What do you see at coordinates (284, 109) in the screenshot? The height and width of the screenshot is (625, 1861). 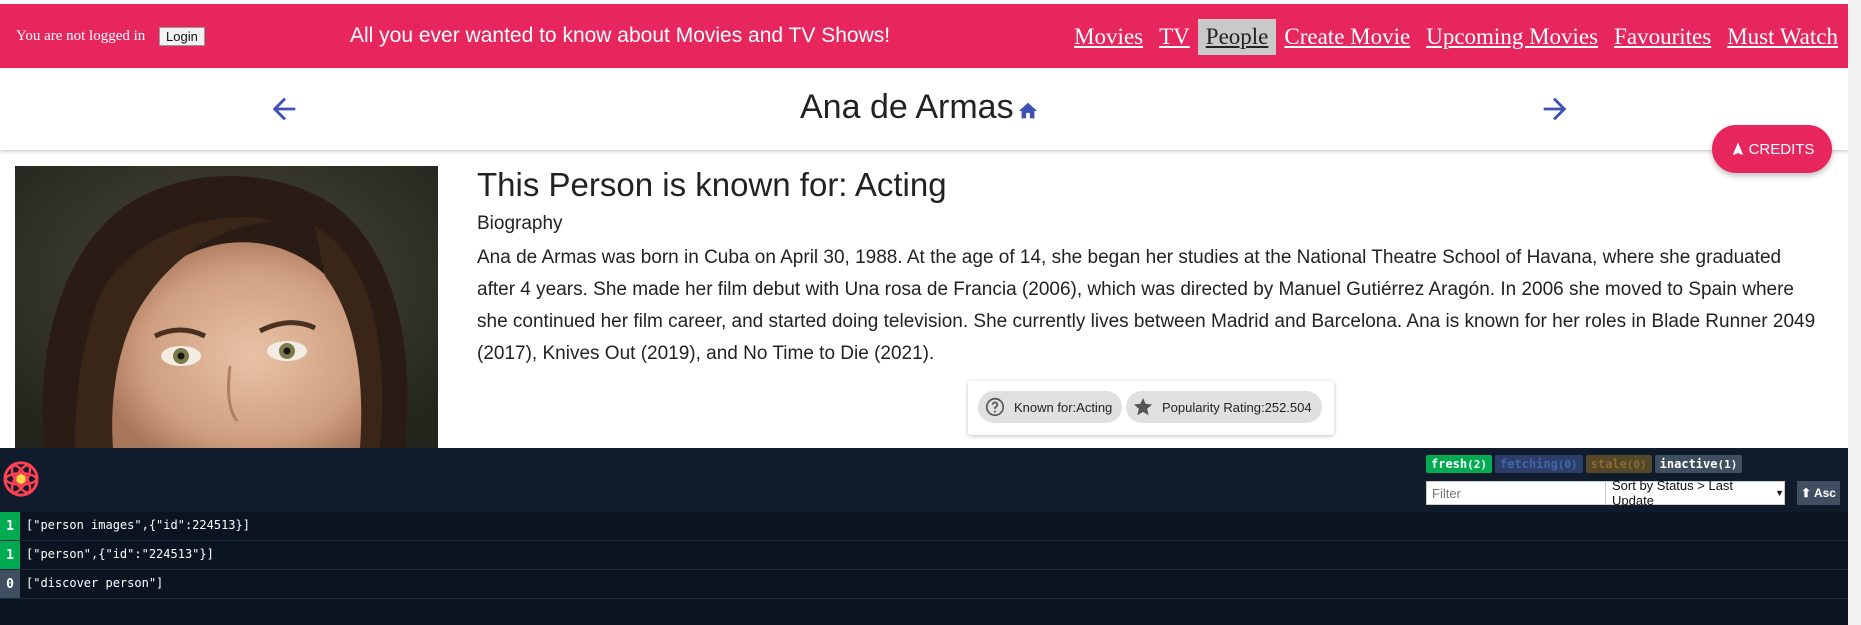 I see `arrow-left-icon` at bounding box center [284, 109].